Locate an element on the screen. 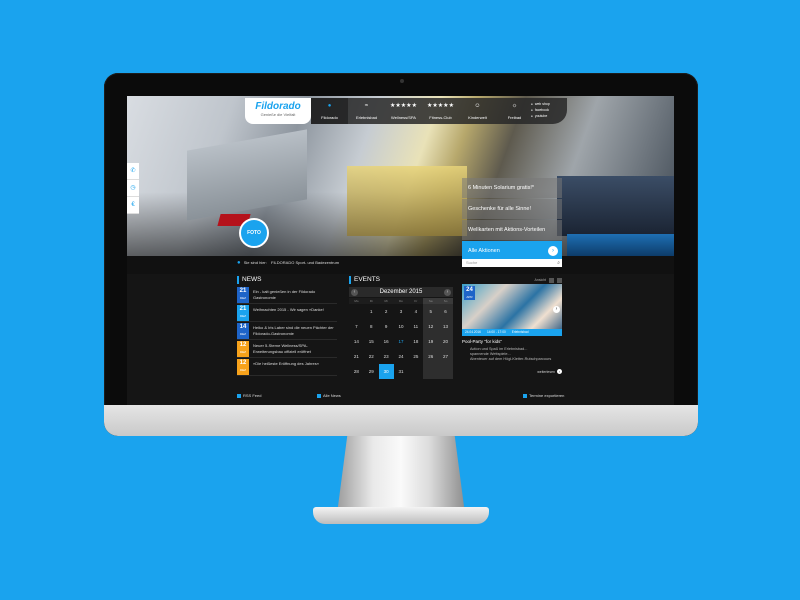 This screenshot has width=800, height=600. news-headline: »Die heißeste Eröffnung des Jahres« is located at coordinates (286, 363).